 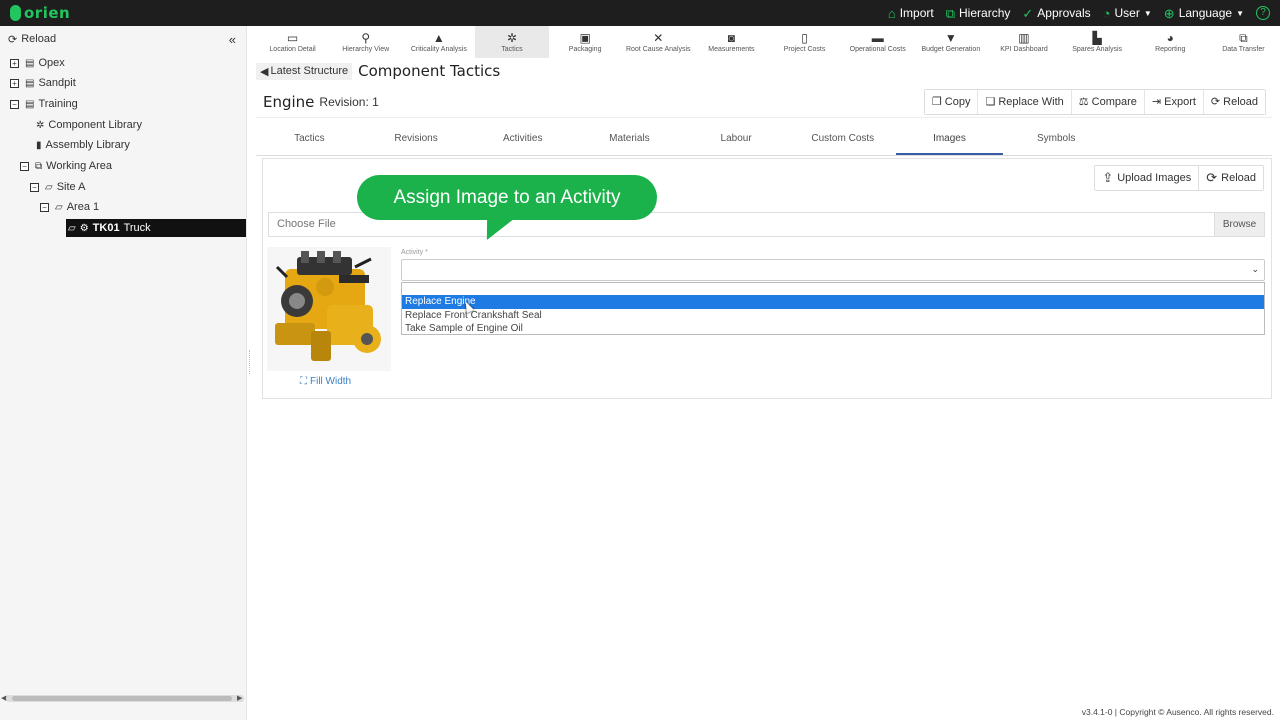 What do you see at coordinates (1240, 13) in the screenshot?
I see `caret-down-icon: ▼` at bounding box center [1240, 13].